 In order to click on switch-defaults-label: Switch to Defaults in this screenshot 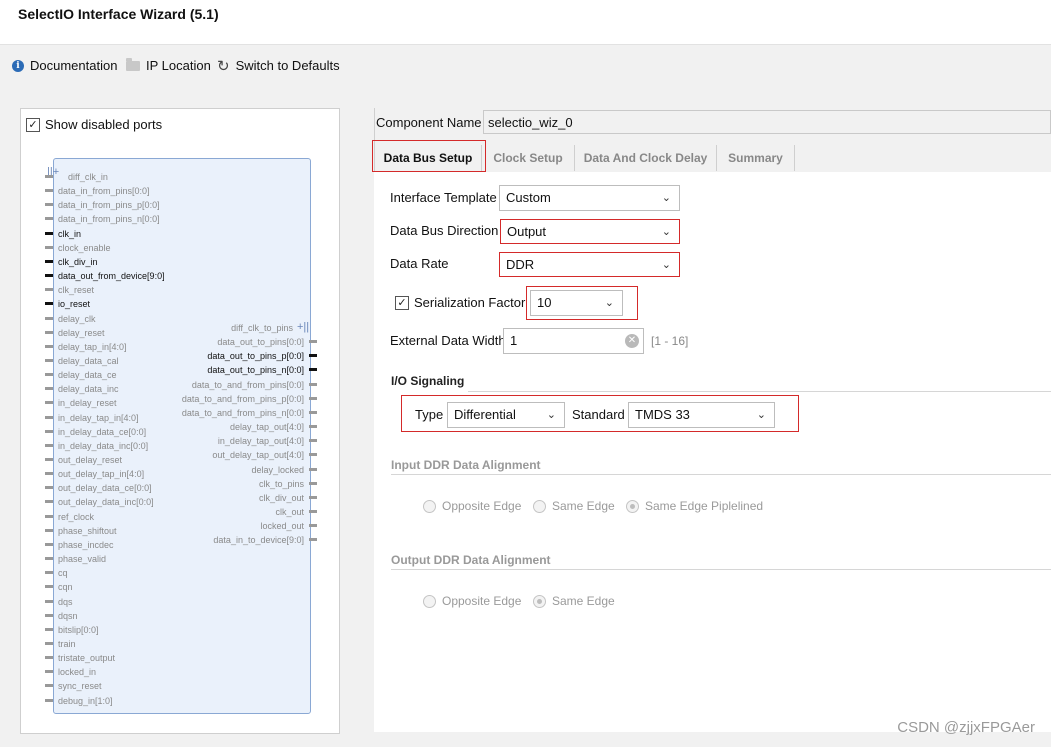, I will do `click(287, 65)`.